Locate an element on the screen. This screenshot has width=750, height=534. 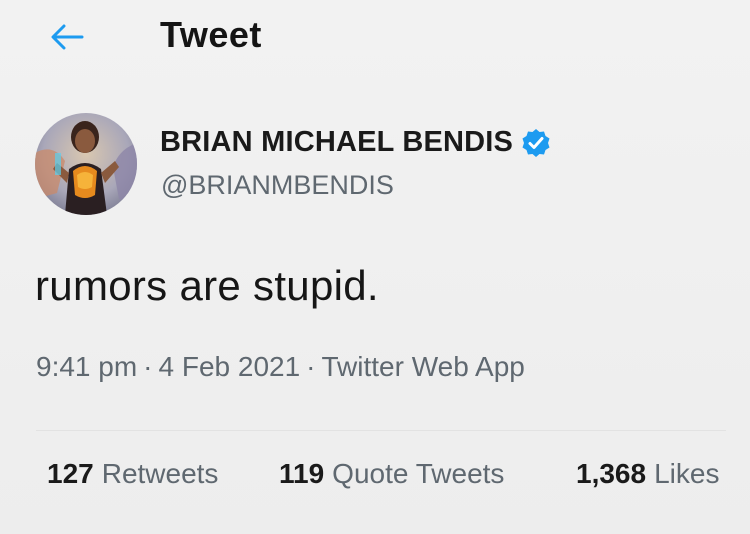
avatar is located at coordinates (86, 164).